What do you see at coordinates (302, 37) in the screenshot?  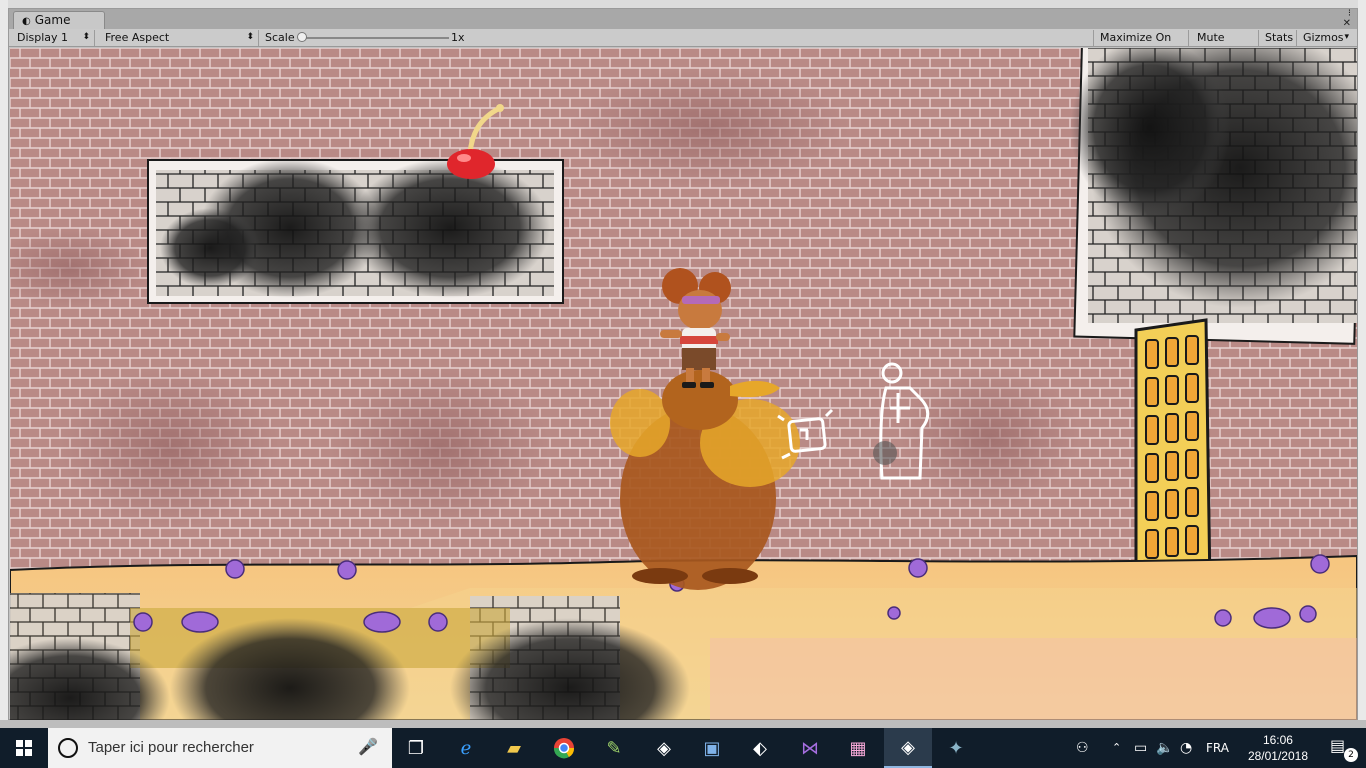 I see `scale-slider-thumb` at bounding box center [302, 37].